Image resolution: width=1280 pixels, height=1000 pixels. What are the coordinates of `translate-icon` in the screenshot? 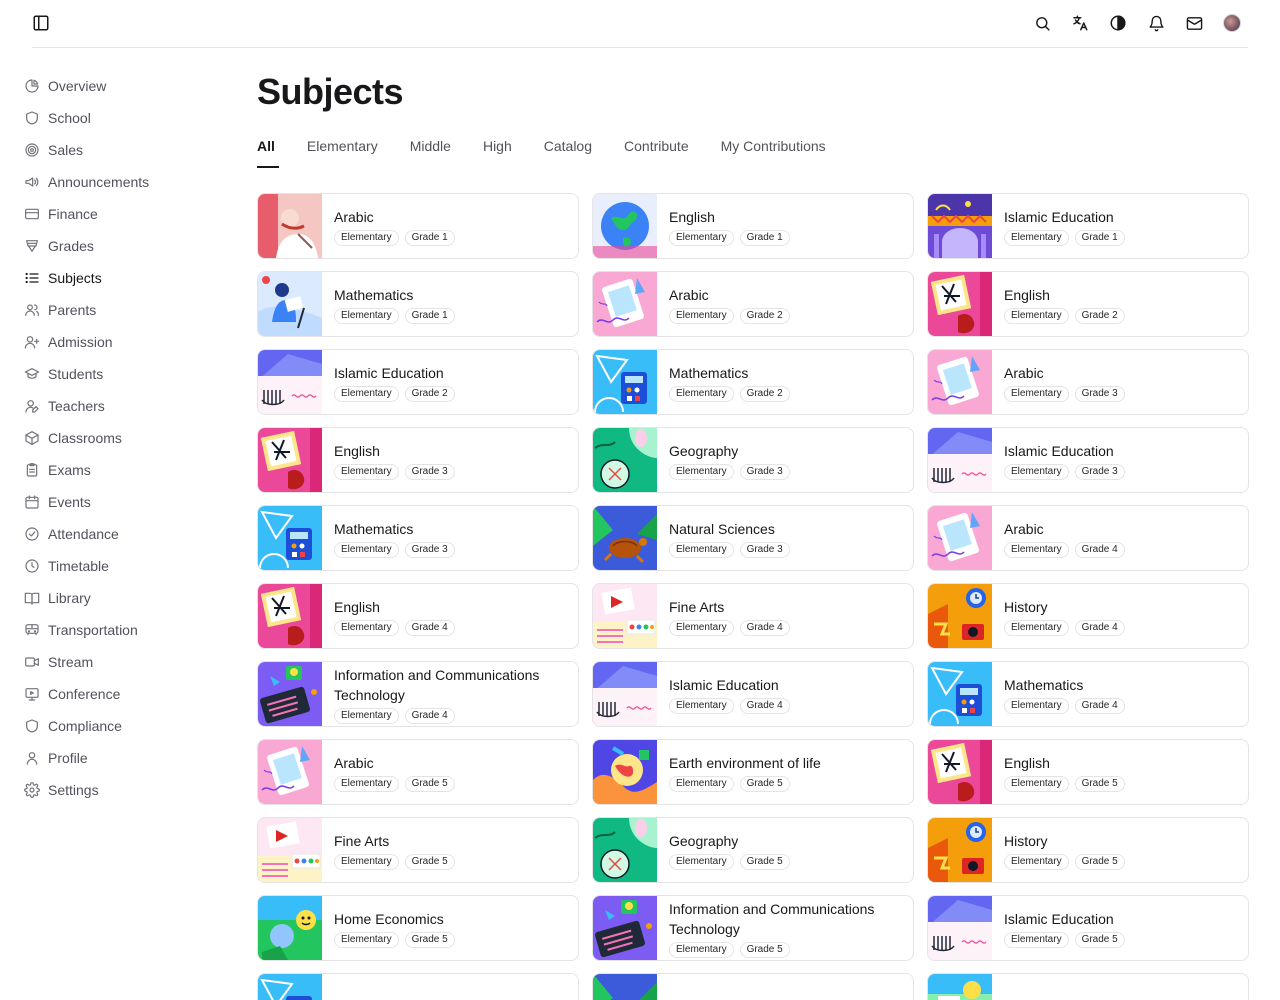 It's located at (1080, 23).